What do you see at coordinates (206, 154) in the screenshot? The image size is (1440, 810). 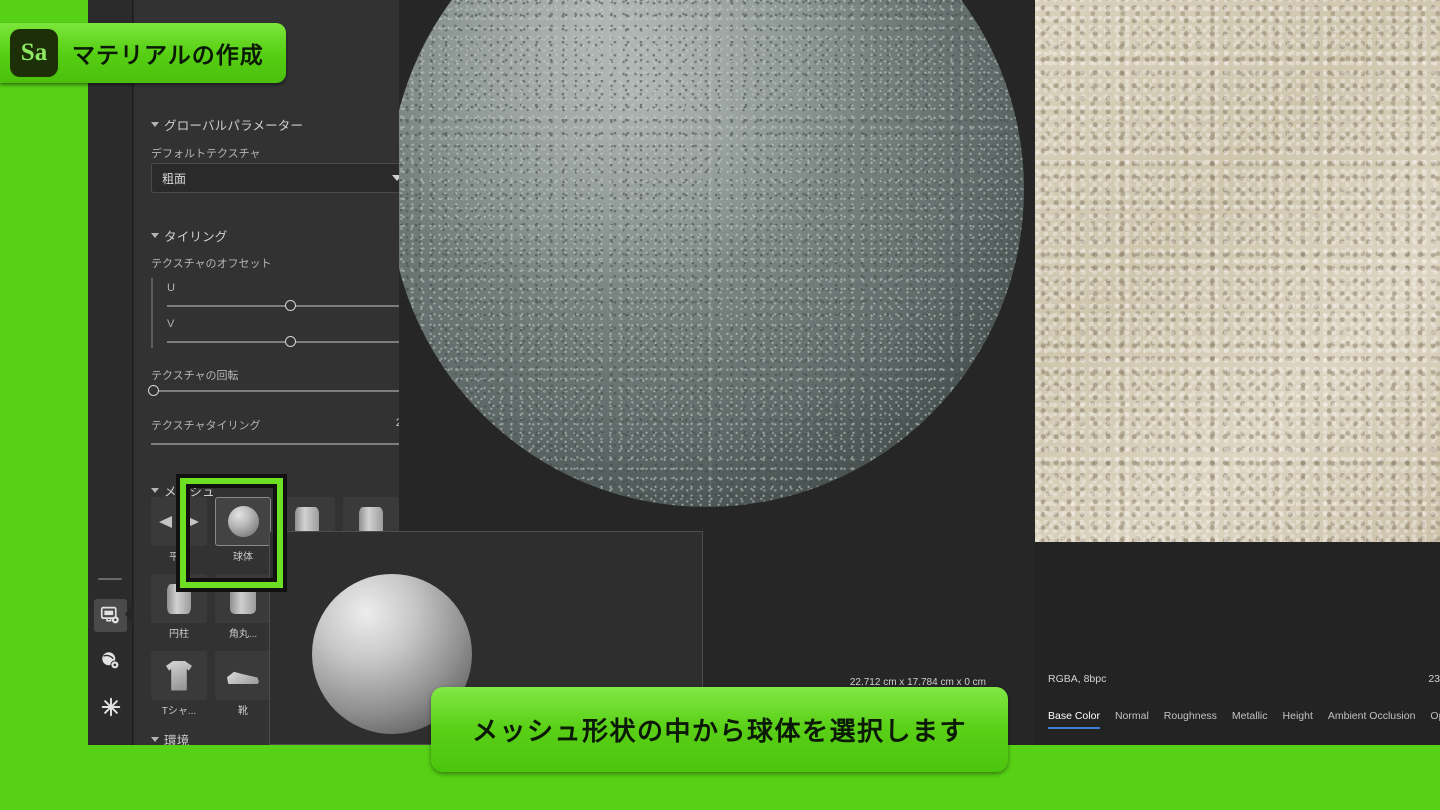 I see `default-texture-label: デフォルトテクスチャ` at bounding box center [206, 154].